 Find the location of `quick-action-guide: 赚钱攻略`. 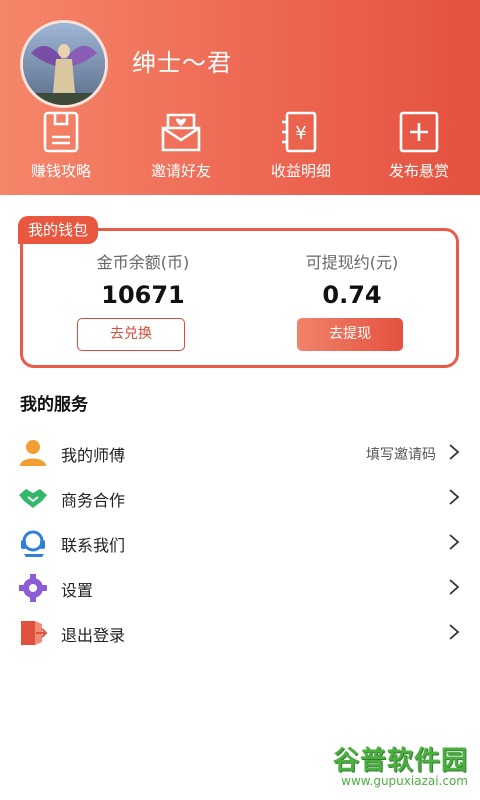

quick-action-guide: 赚钱攻略 is located at coordinates (61, 150).